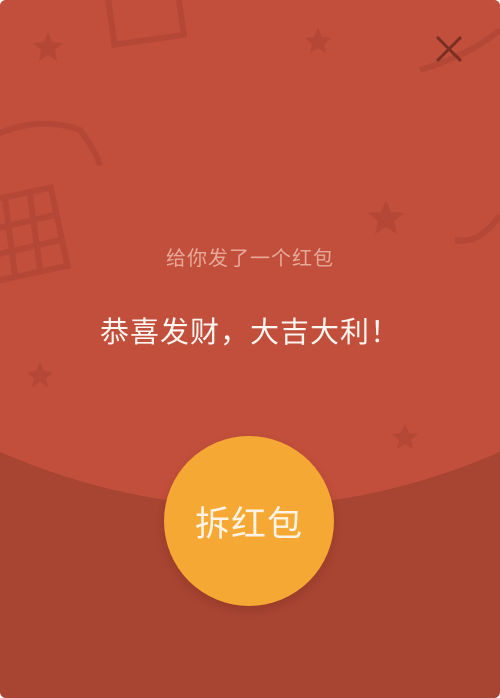  I want to click on open-envelope-label: 拆红包, so click(248, 524).